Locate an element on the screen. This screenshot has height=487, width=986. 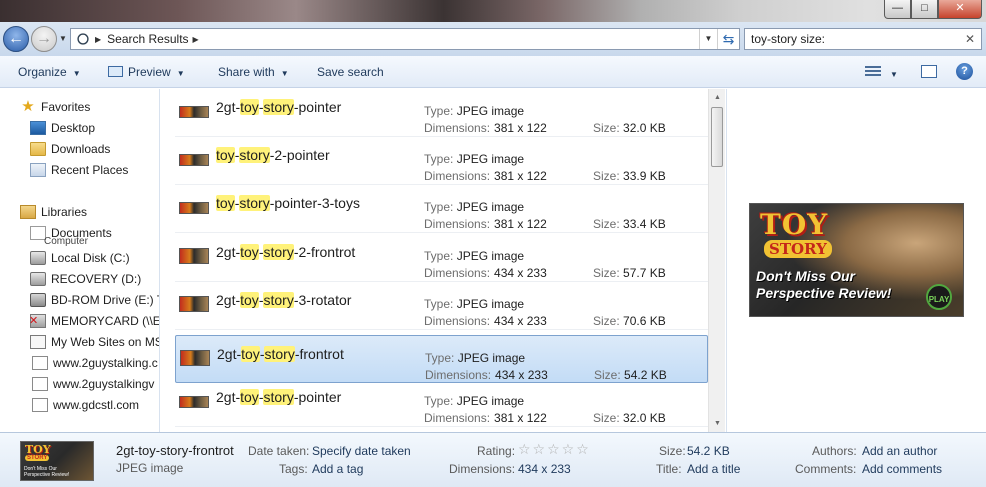
sidebar-item-recent-places: Recent Places is located at coordinates (79, 170).